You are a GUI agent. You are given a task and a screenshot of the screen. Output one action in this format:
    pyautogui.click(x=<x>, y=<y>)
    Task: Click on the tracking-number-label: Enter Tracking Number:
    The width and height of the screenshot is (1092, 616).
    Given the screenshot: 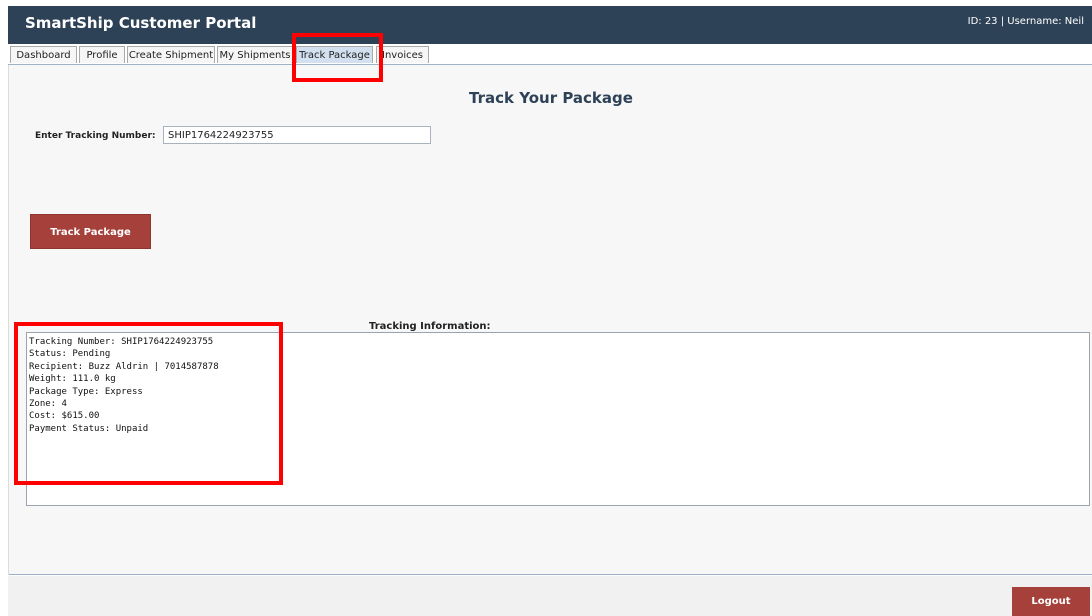 What is the action you would take?
    pyautogui.click(x=95, y=136)
    